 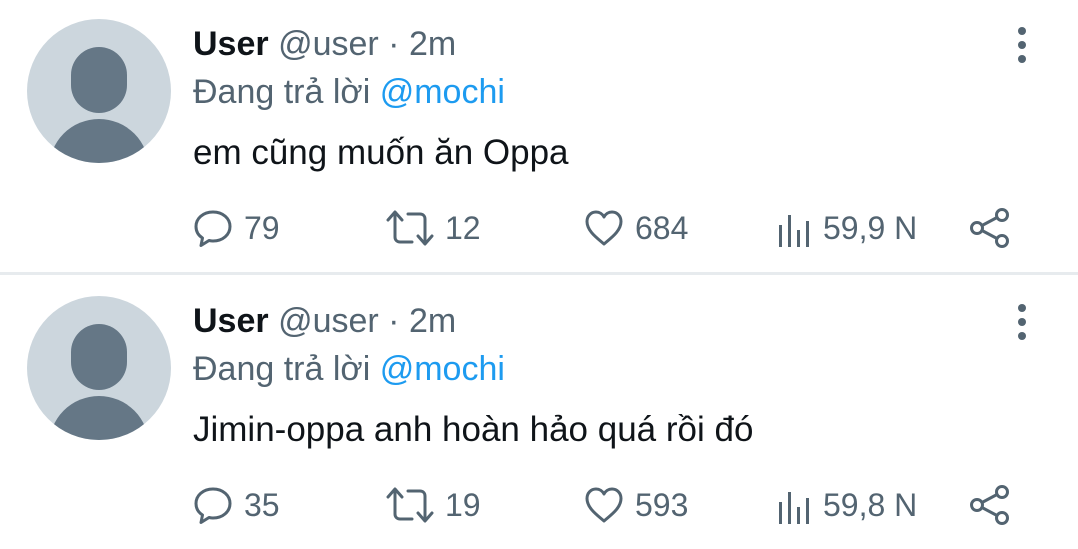 I want to click on retweet-button: 12, so click(x=433, y=228).